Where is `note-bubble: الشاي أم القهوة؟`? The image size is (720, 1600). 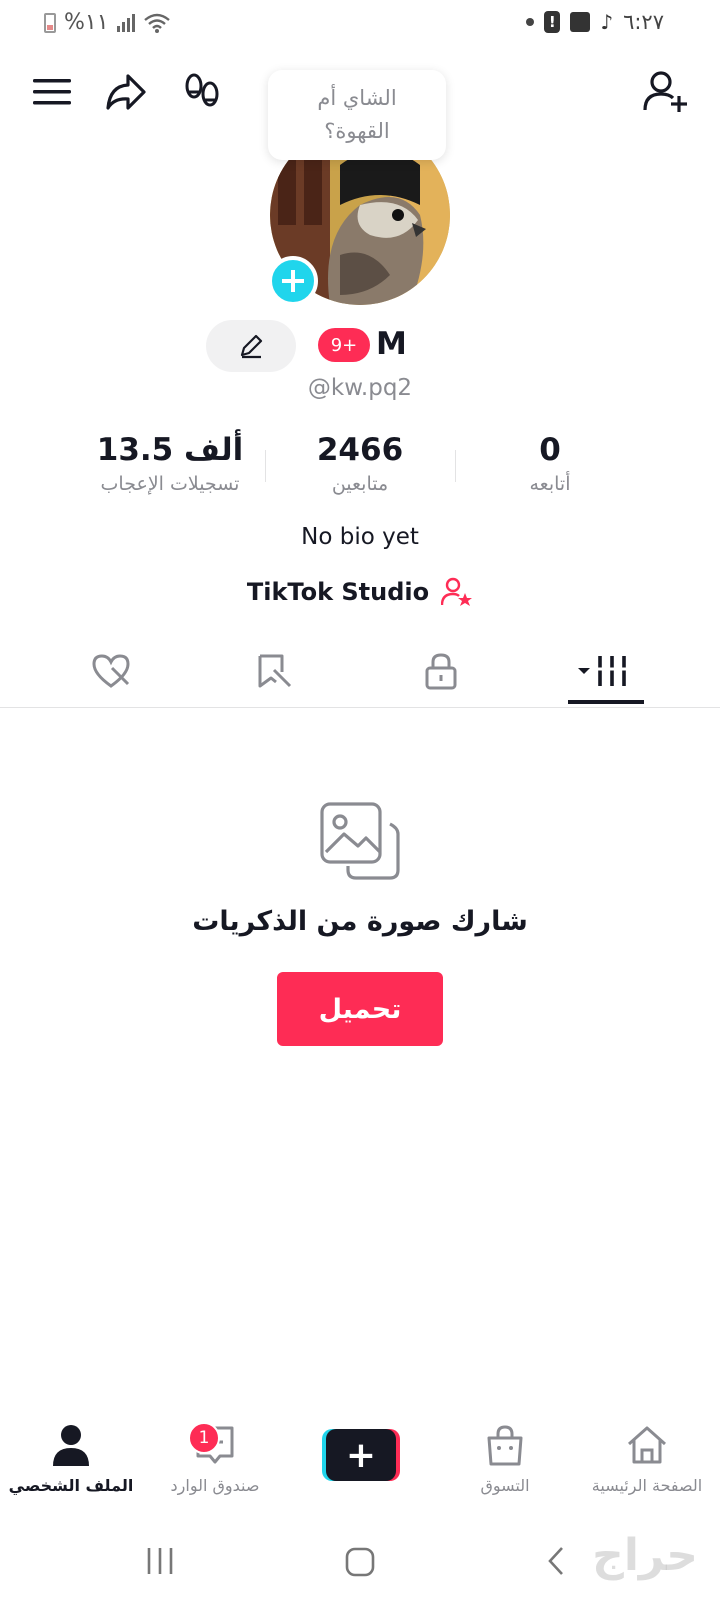
note-bubble: الشاي أم القهوة؟ is located at coordinates (357, 115).